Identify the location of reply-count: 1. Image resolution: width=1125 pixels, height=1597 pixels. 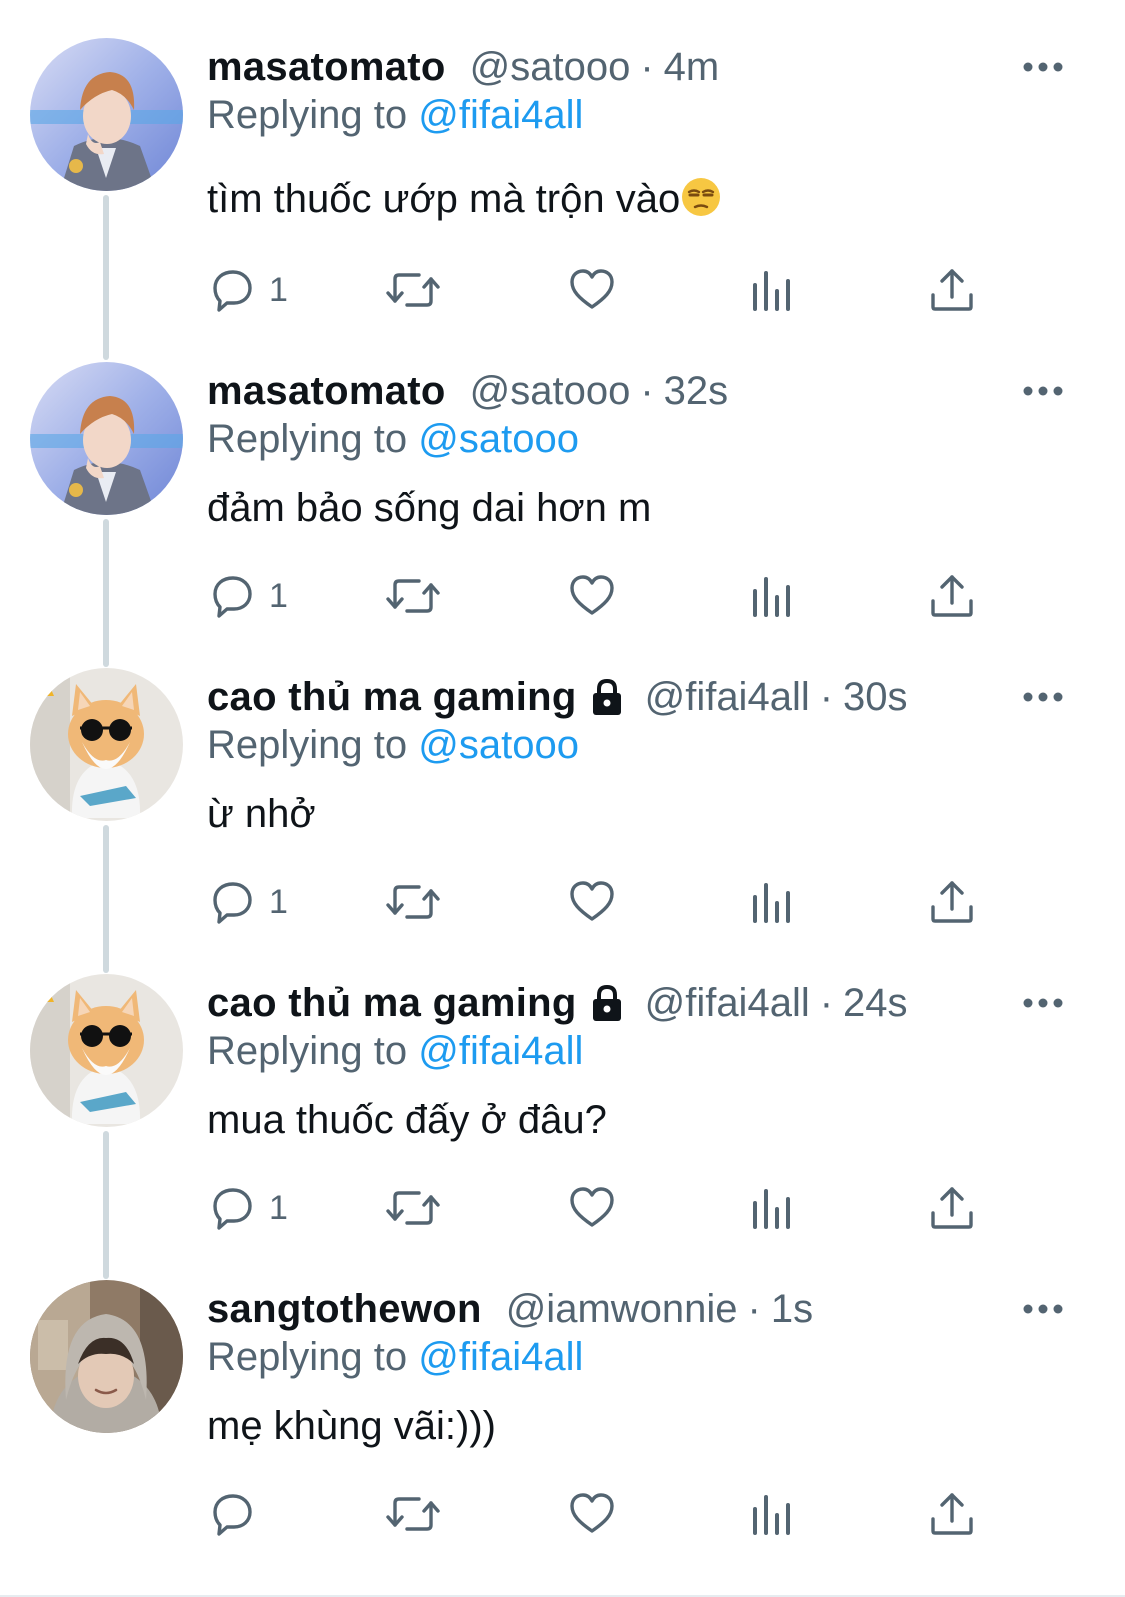
(278, 901).